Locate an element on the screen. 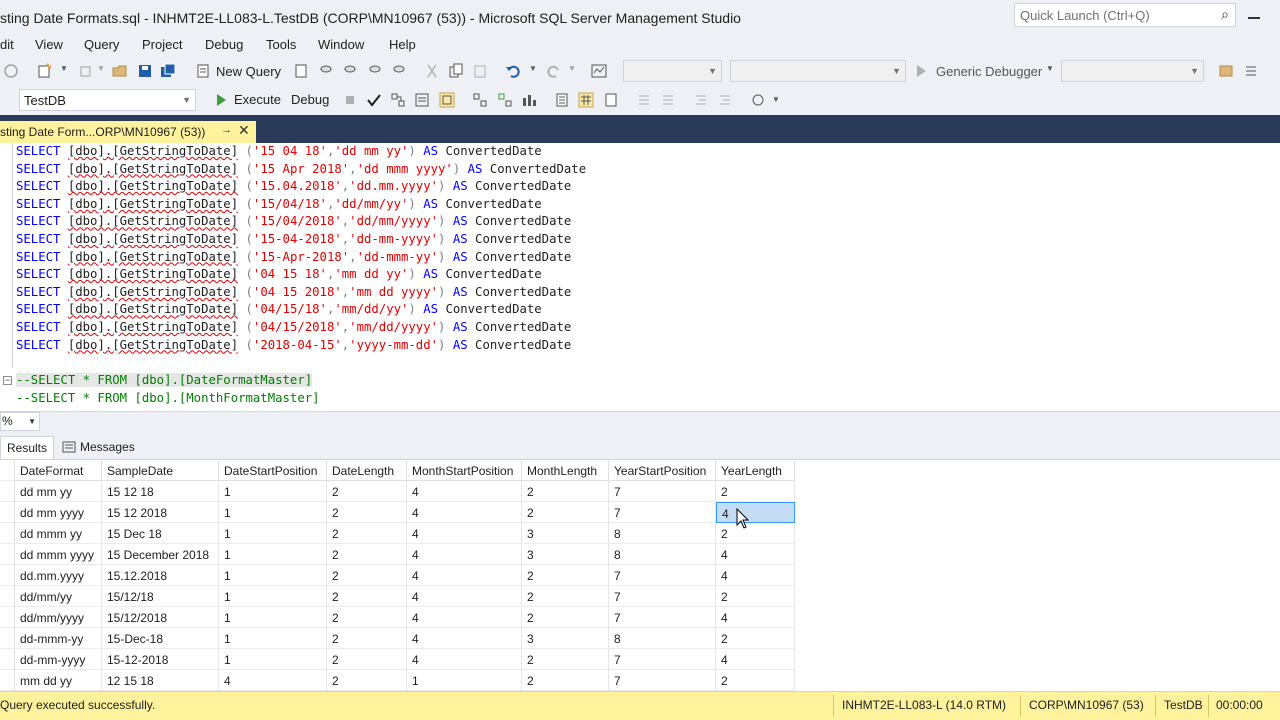 This screenshot has width=1280, height=720. live-query-statistics-icon is located at coordinates (505, 100).